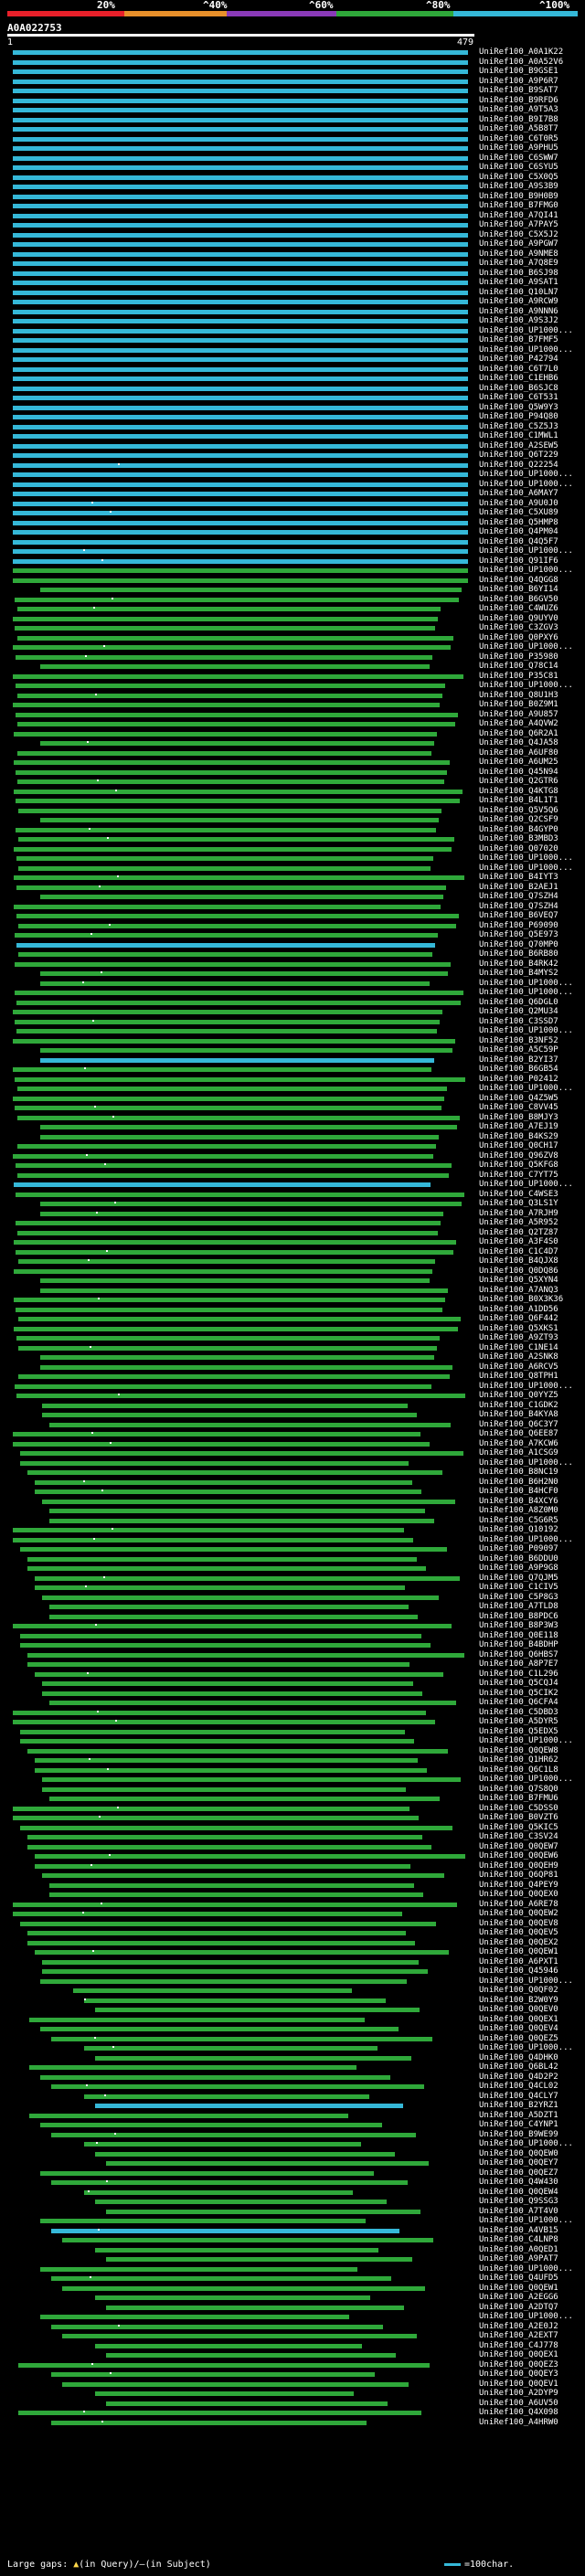 The image size is (585, 2576). What do you see at coordinates (518, 2106) in the screenshot?
I see `hit-label: UniRef100_B2YRZ1` at bounding box center [518, 2106].